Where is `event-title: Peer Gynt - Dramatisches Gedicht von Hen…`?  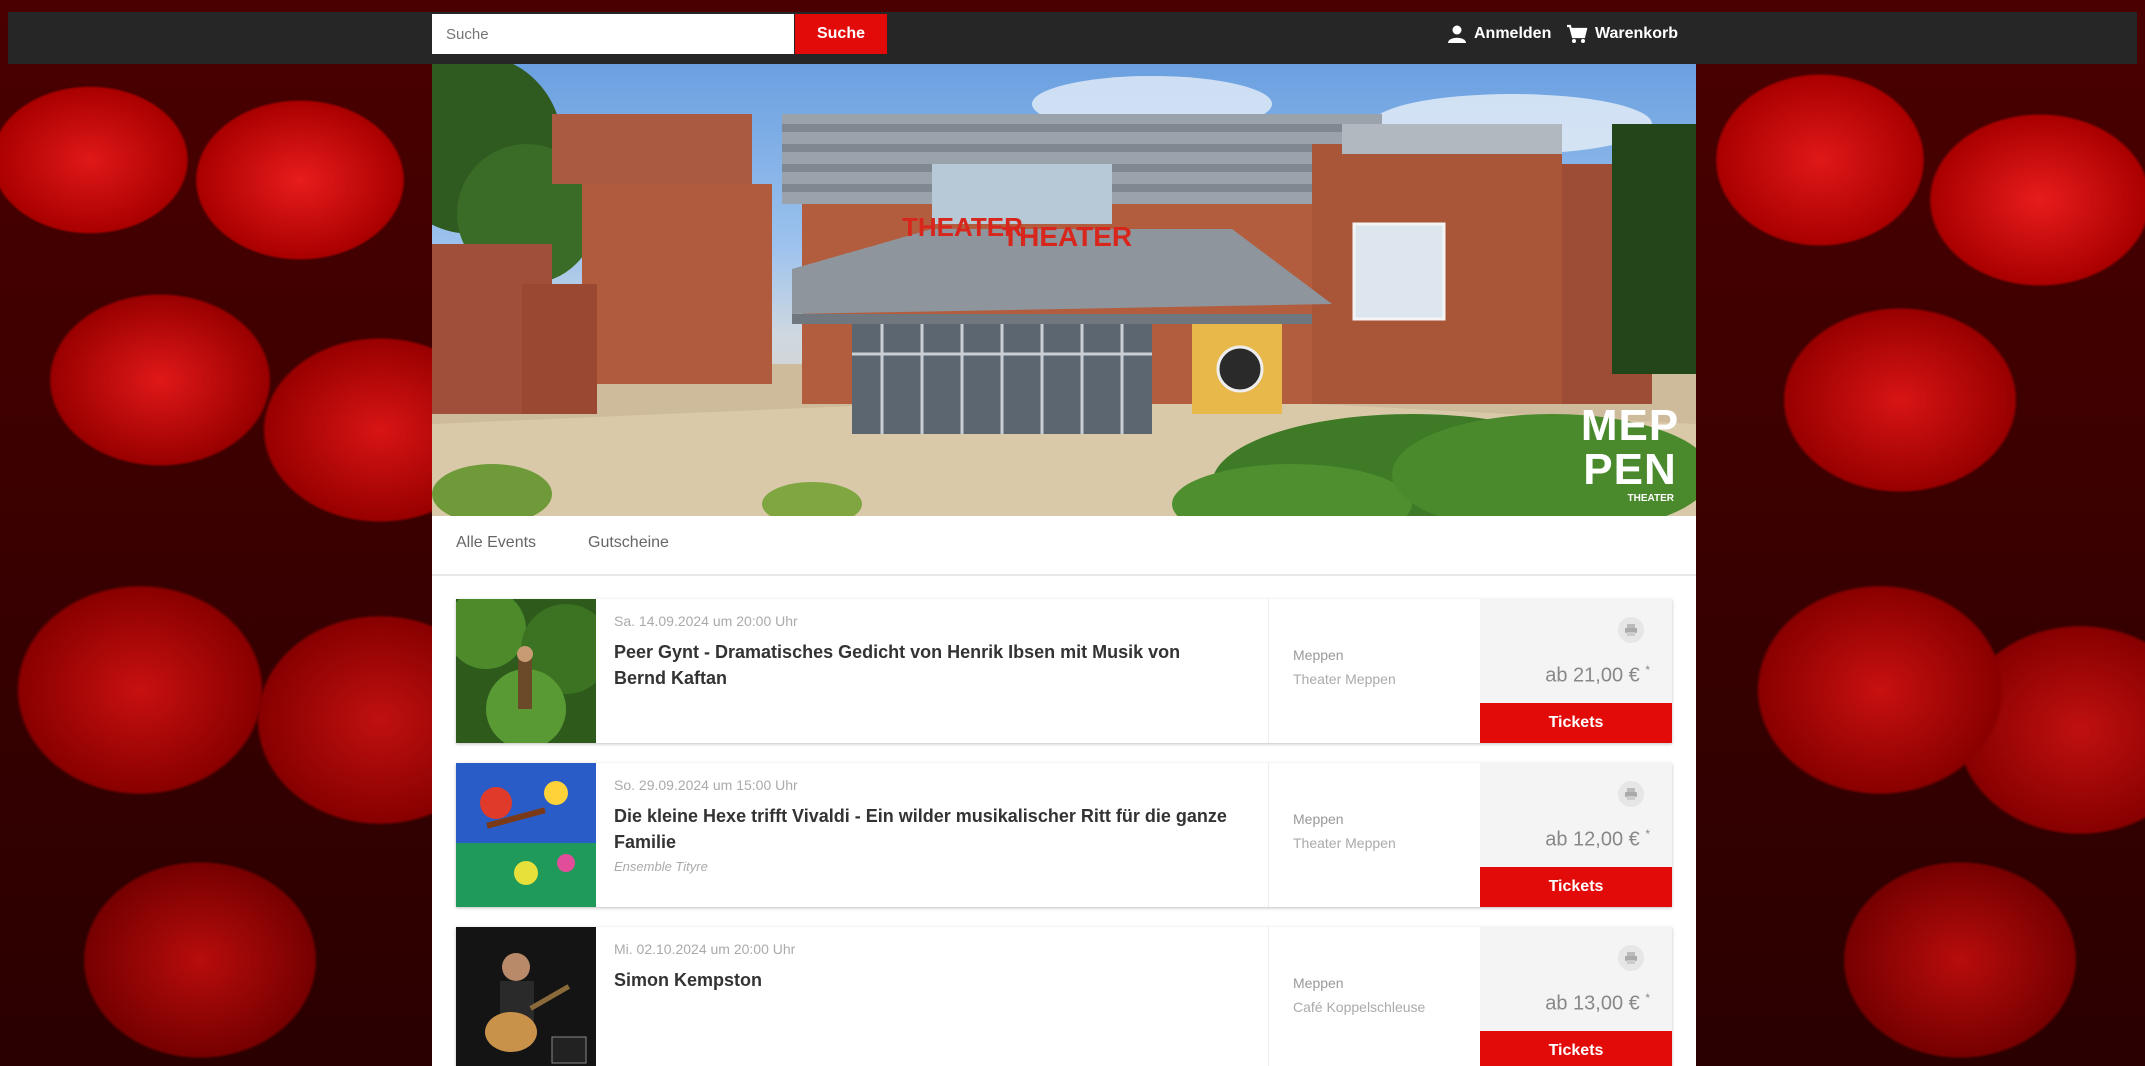
event-title: Peer Gynt - Dramatisches Gedicht von Hen… is located at coordinates (924, 665).